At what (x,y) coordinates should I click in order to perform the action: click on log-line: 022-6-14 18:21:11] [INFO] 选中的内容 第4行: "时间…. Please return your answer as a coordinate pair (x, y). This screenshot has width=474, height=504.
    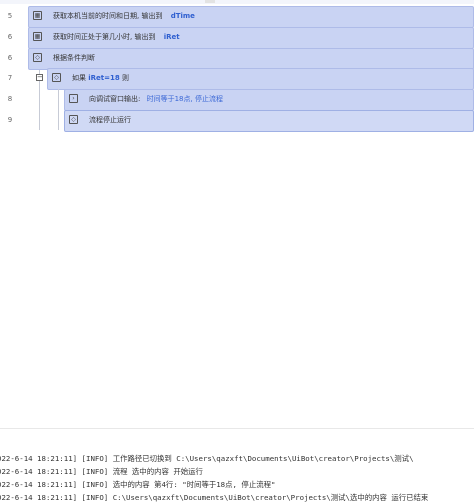
    Looking at the image, I should click on (138, 484).